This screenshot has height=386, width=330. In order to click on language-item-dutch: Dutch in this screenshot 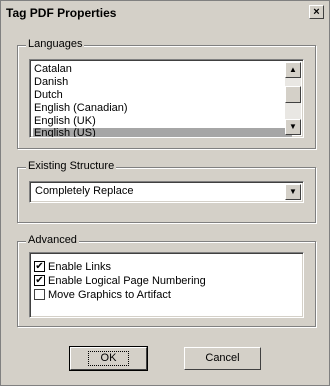, I will do `click(162, 95)`.